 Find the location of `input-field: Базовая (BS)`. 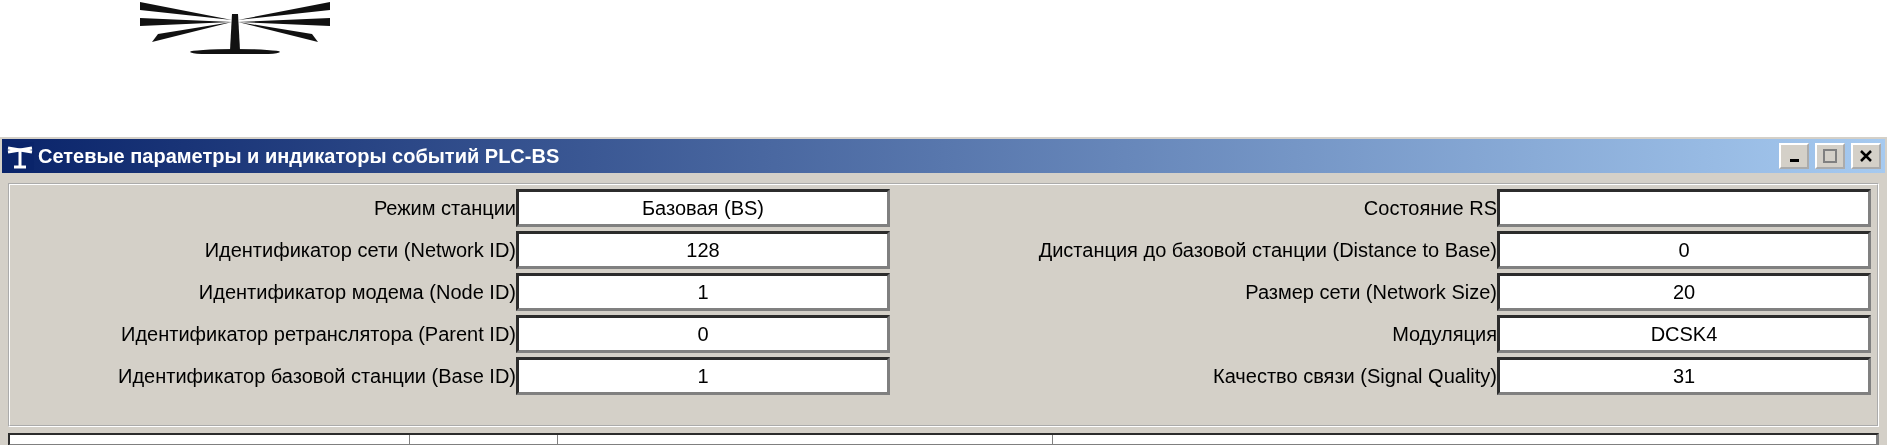

input-field: Базовая (BS) is located at coordinates (703, 208).